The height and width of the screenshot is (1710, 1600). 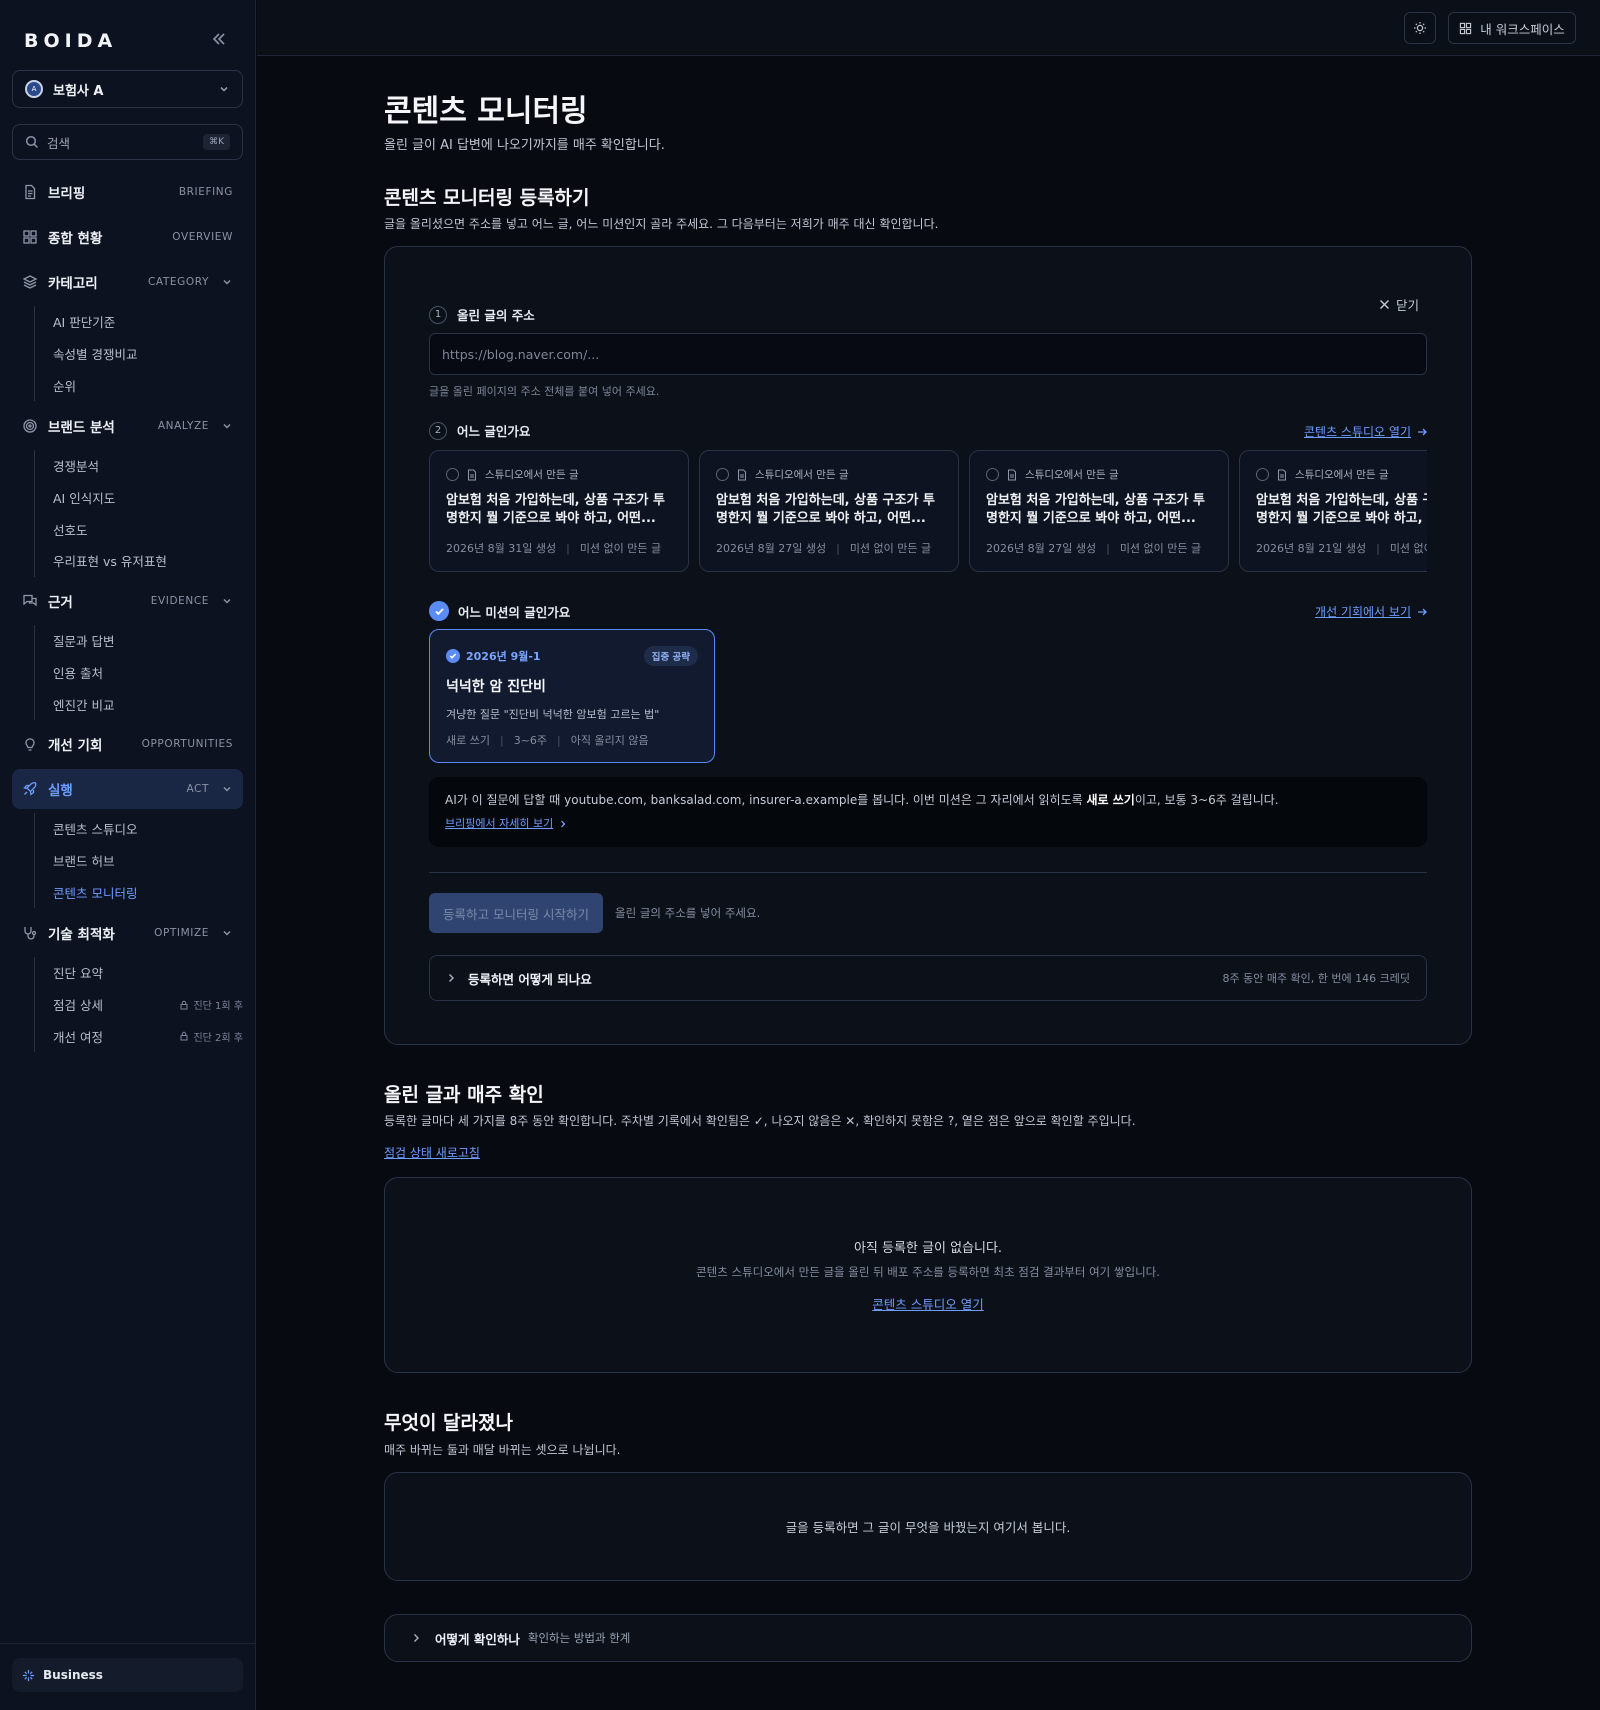 I want to click on optimize-subnav: 진단 요약 점검 상세 진단 1회 후 개선 여정 진단 2회 후, so click(x=138, y=1005).